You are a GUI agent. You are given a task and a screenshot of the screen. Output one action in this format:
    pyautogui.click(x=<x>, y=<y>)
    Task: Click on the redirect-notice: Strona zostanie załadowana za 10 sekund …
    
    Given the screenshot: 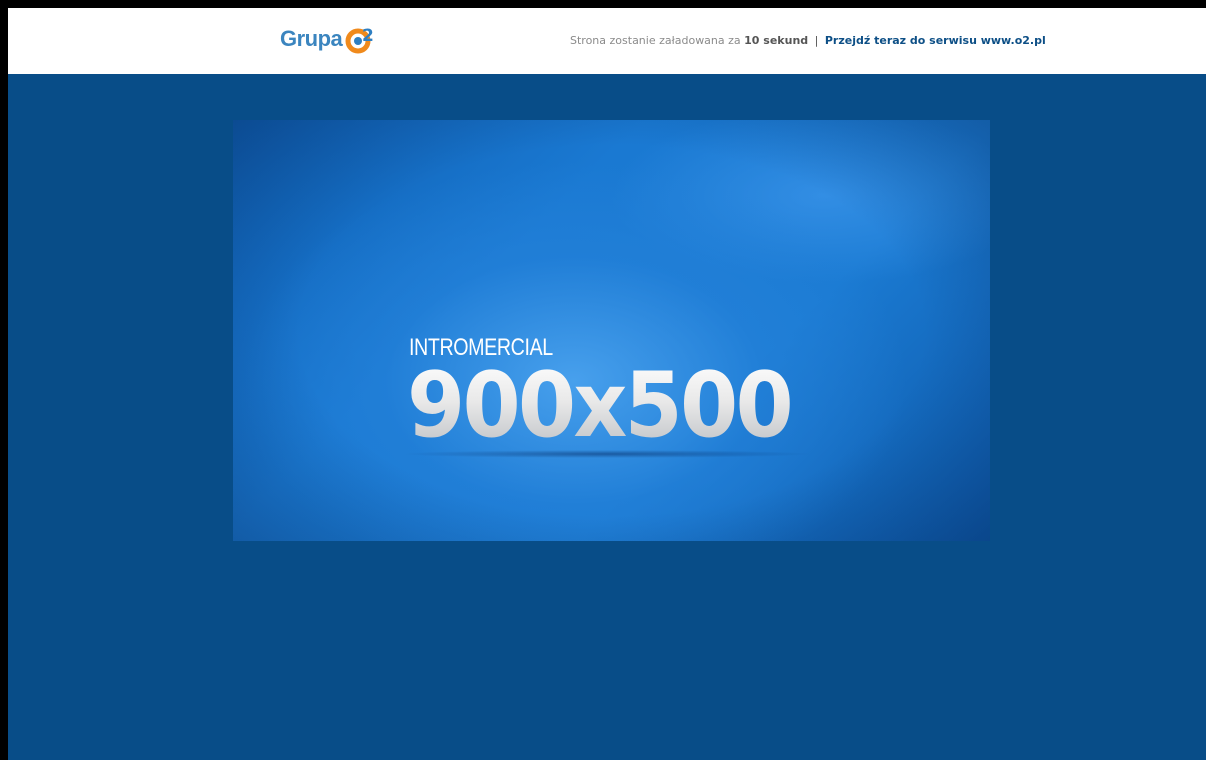 What is the action you would take?
    pyautogui.click(x=808, y=40)
    